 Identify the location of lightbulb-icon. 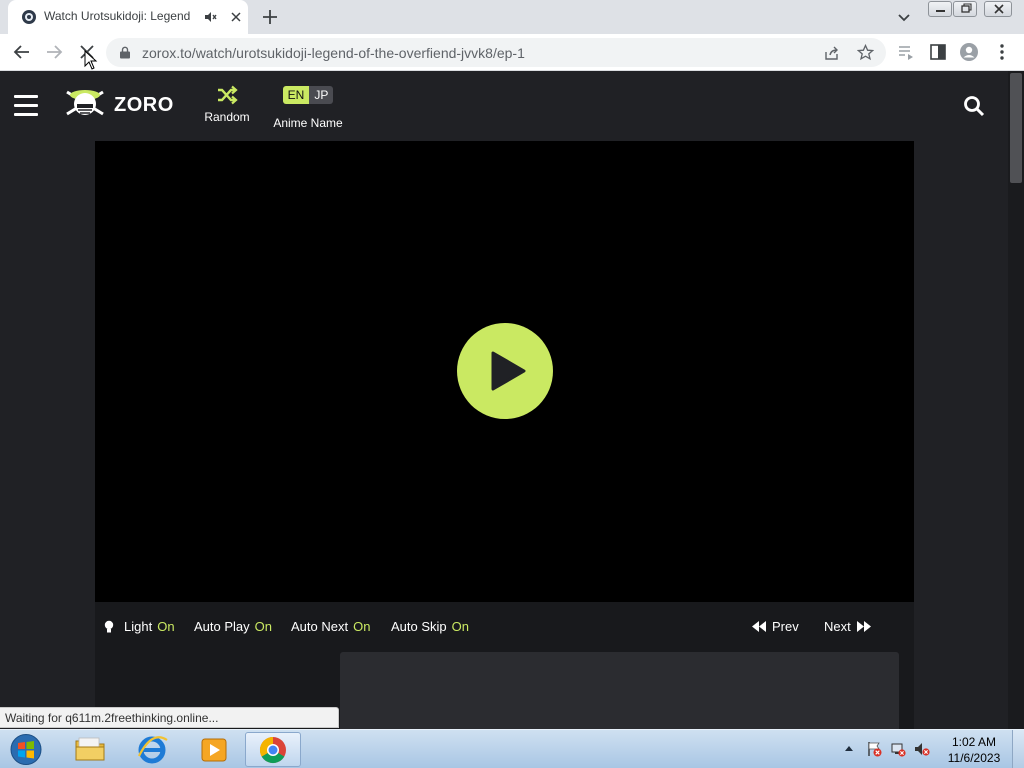
(109, 626).